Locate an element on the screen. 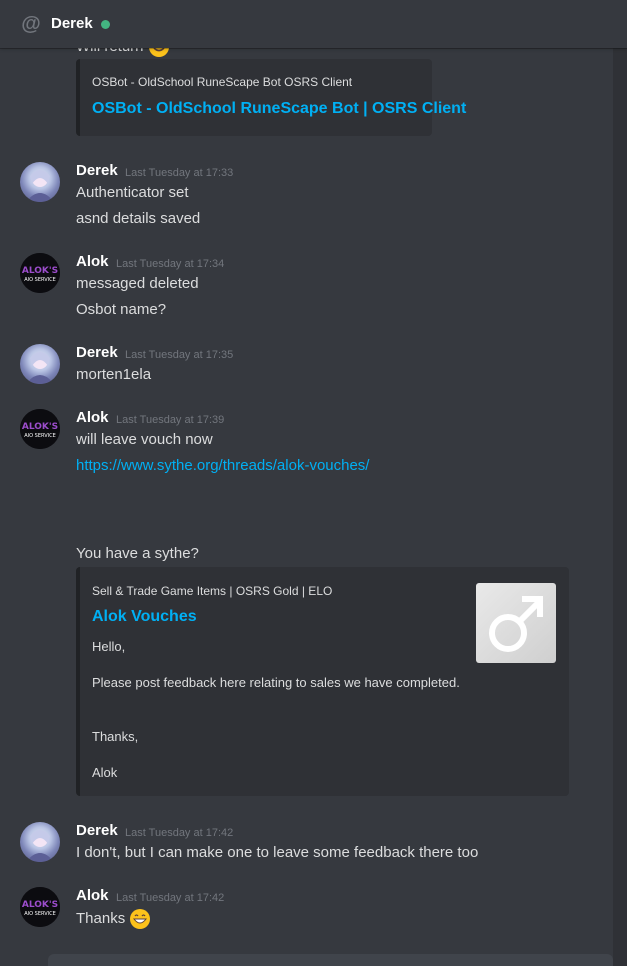 This screenshot has width=627, height=966. message-text: asnd details saved is located at coordinates (138, 218).